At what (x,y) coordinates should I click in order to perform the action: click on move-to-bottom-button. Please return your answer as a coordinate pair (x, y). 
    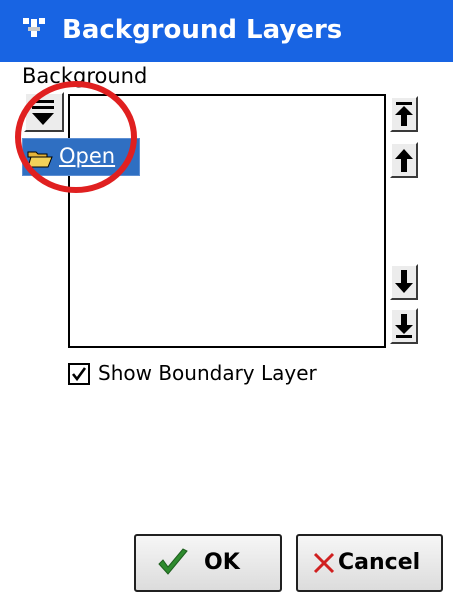
    Looking at the image, I should click on (404, 326).